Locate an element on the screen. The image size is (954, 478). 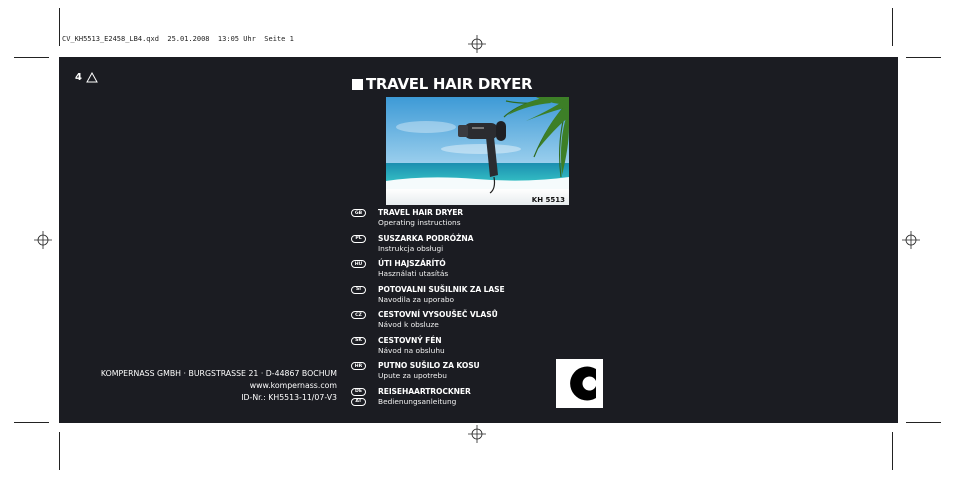
language-title: REISEHAARTROCKNER is located at coordinates (424, 391).